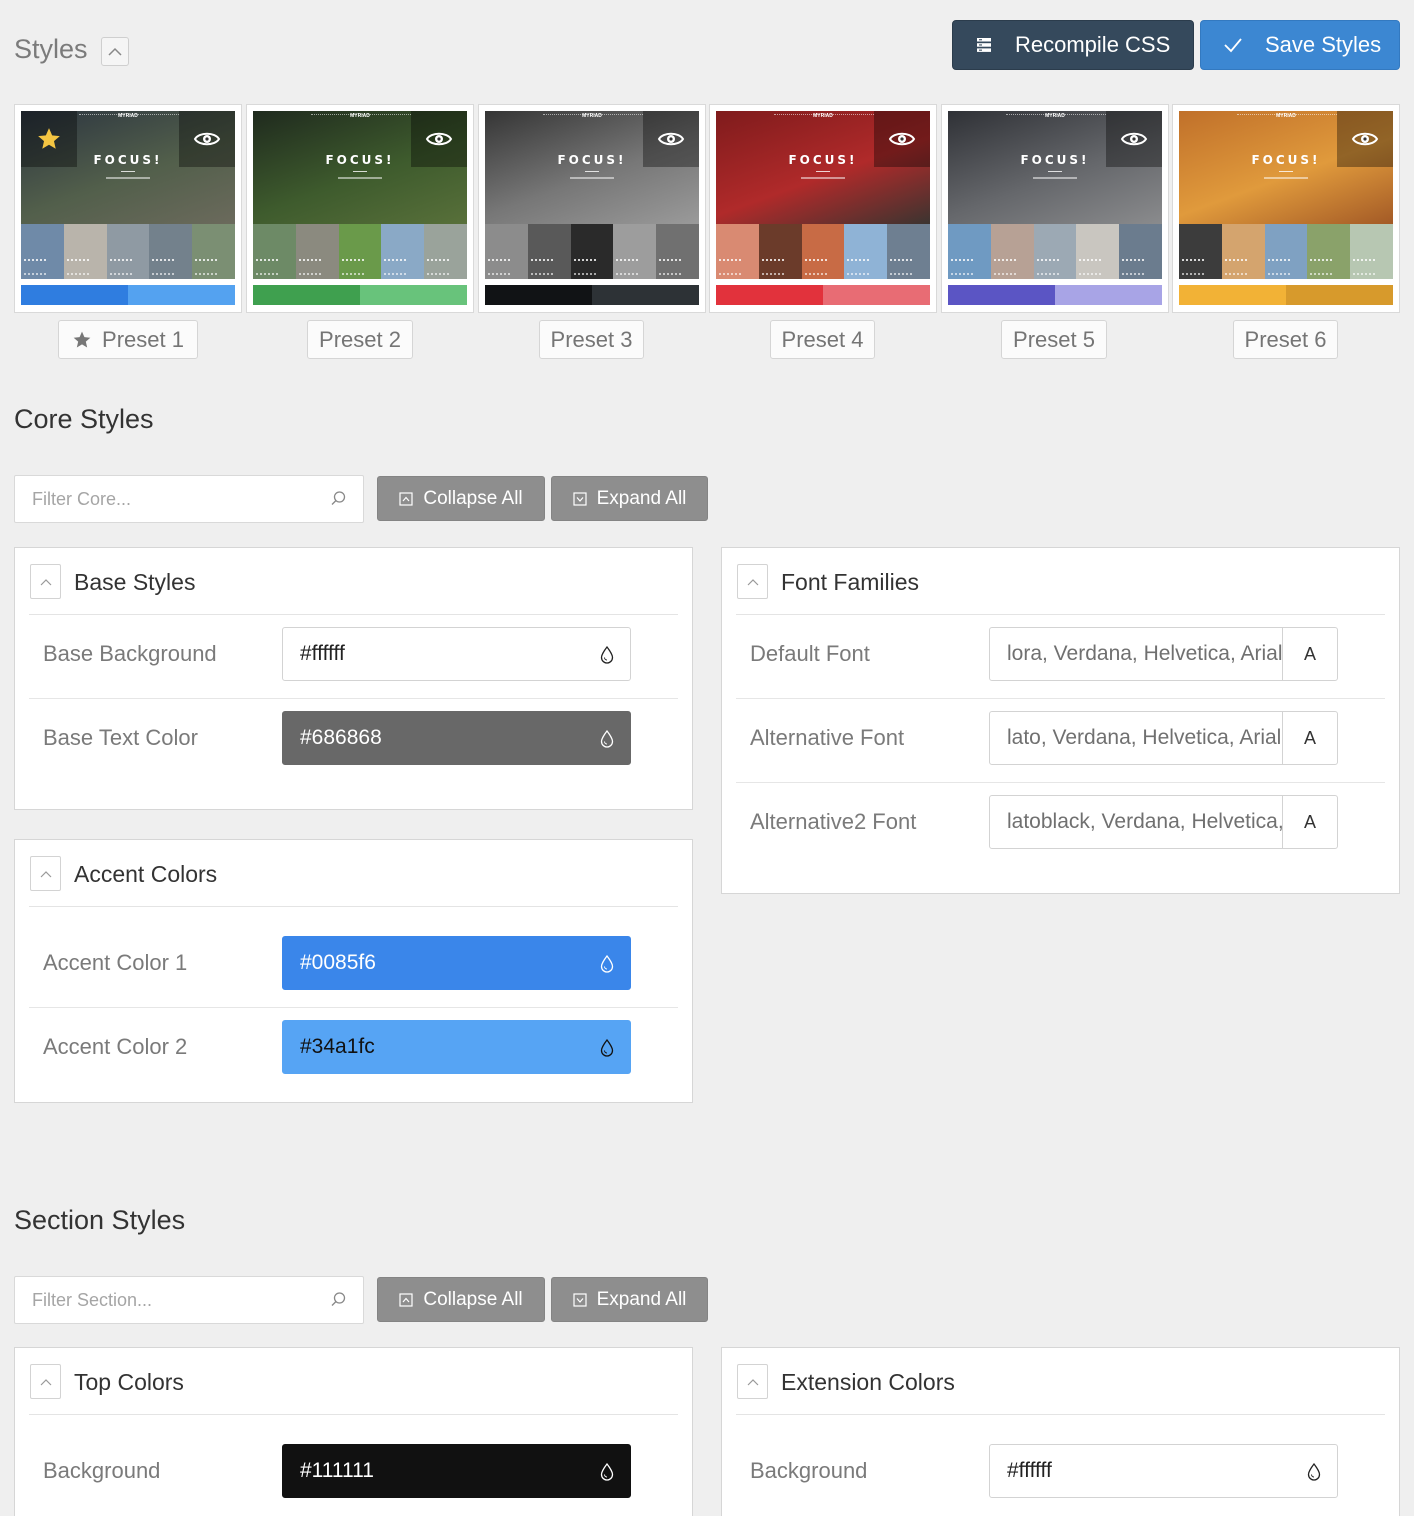 This screenshot has height=1516, width=1414. I want to click on extension-colors-panel: Extension Colors Background #ffffff, so click(1060, 1431).